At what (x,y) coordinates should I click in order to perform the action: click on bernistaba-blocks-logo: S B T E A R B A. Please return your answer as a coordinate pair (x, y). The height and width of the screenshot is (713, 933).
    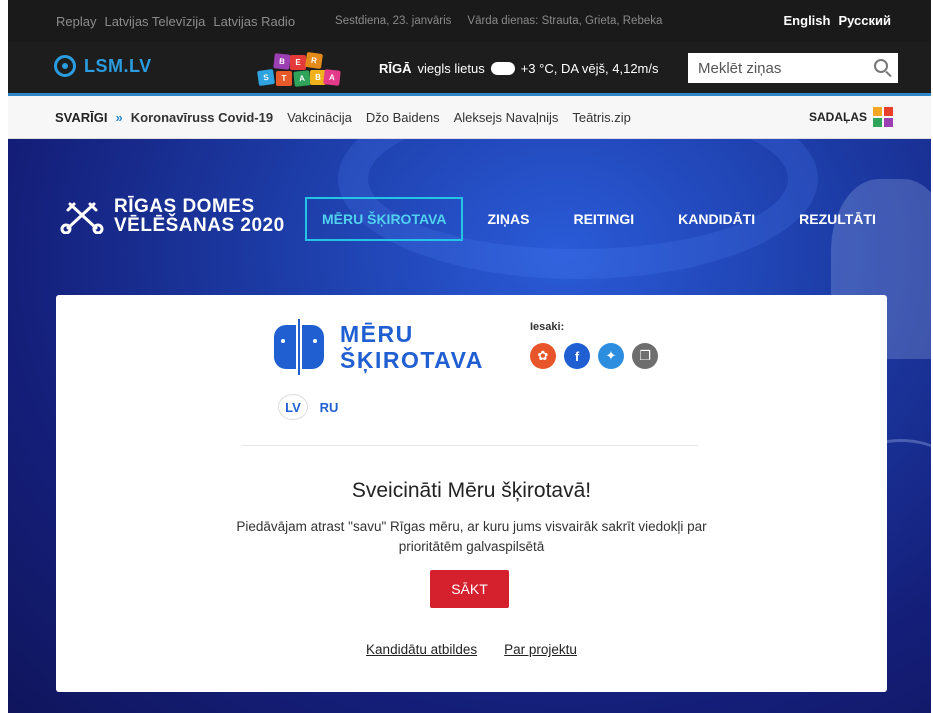
    Looking at the image, I should click on (294, 69).